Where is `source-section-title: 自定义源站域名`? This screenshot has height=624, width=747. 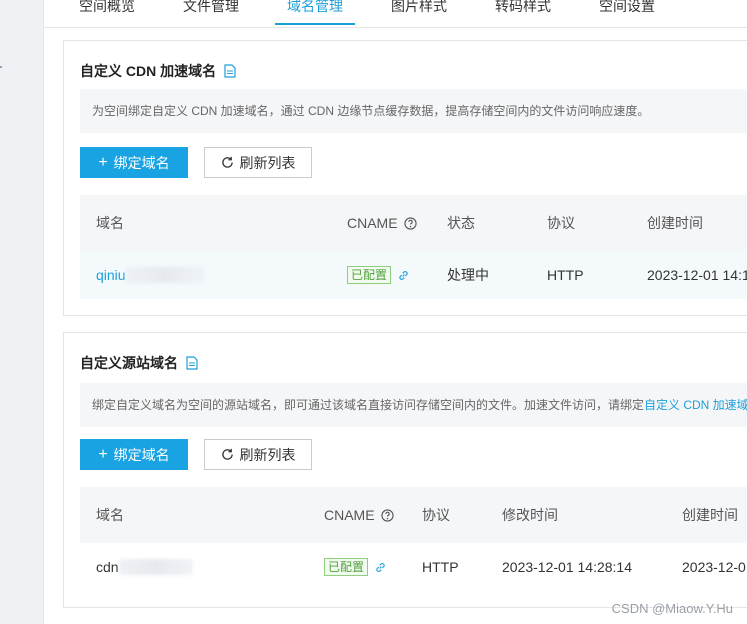 source-section-title: 自定义源站域名 is located at coordinates (139, 363).